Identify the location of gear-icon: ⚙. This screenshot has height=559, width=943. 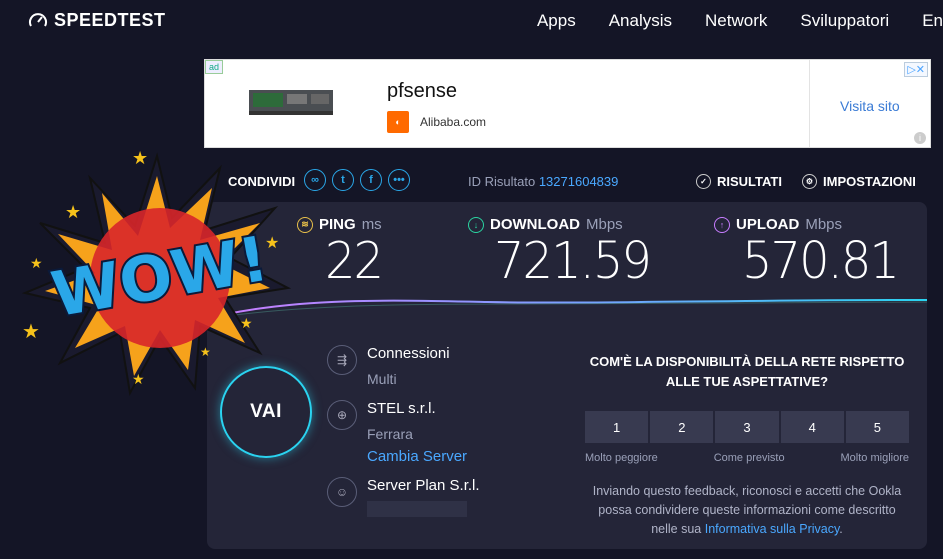
(809, 181).